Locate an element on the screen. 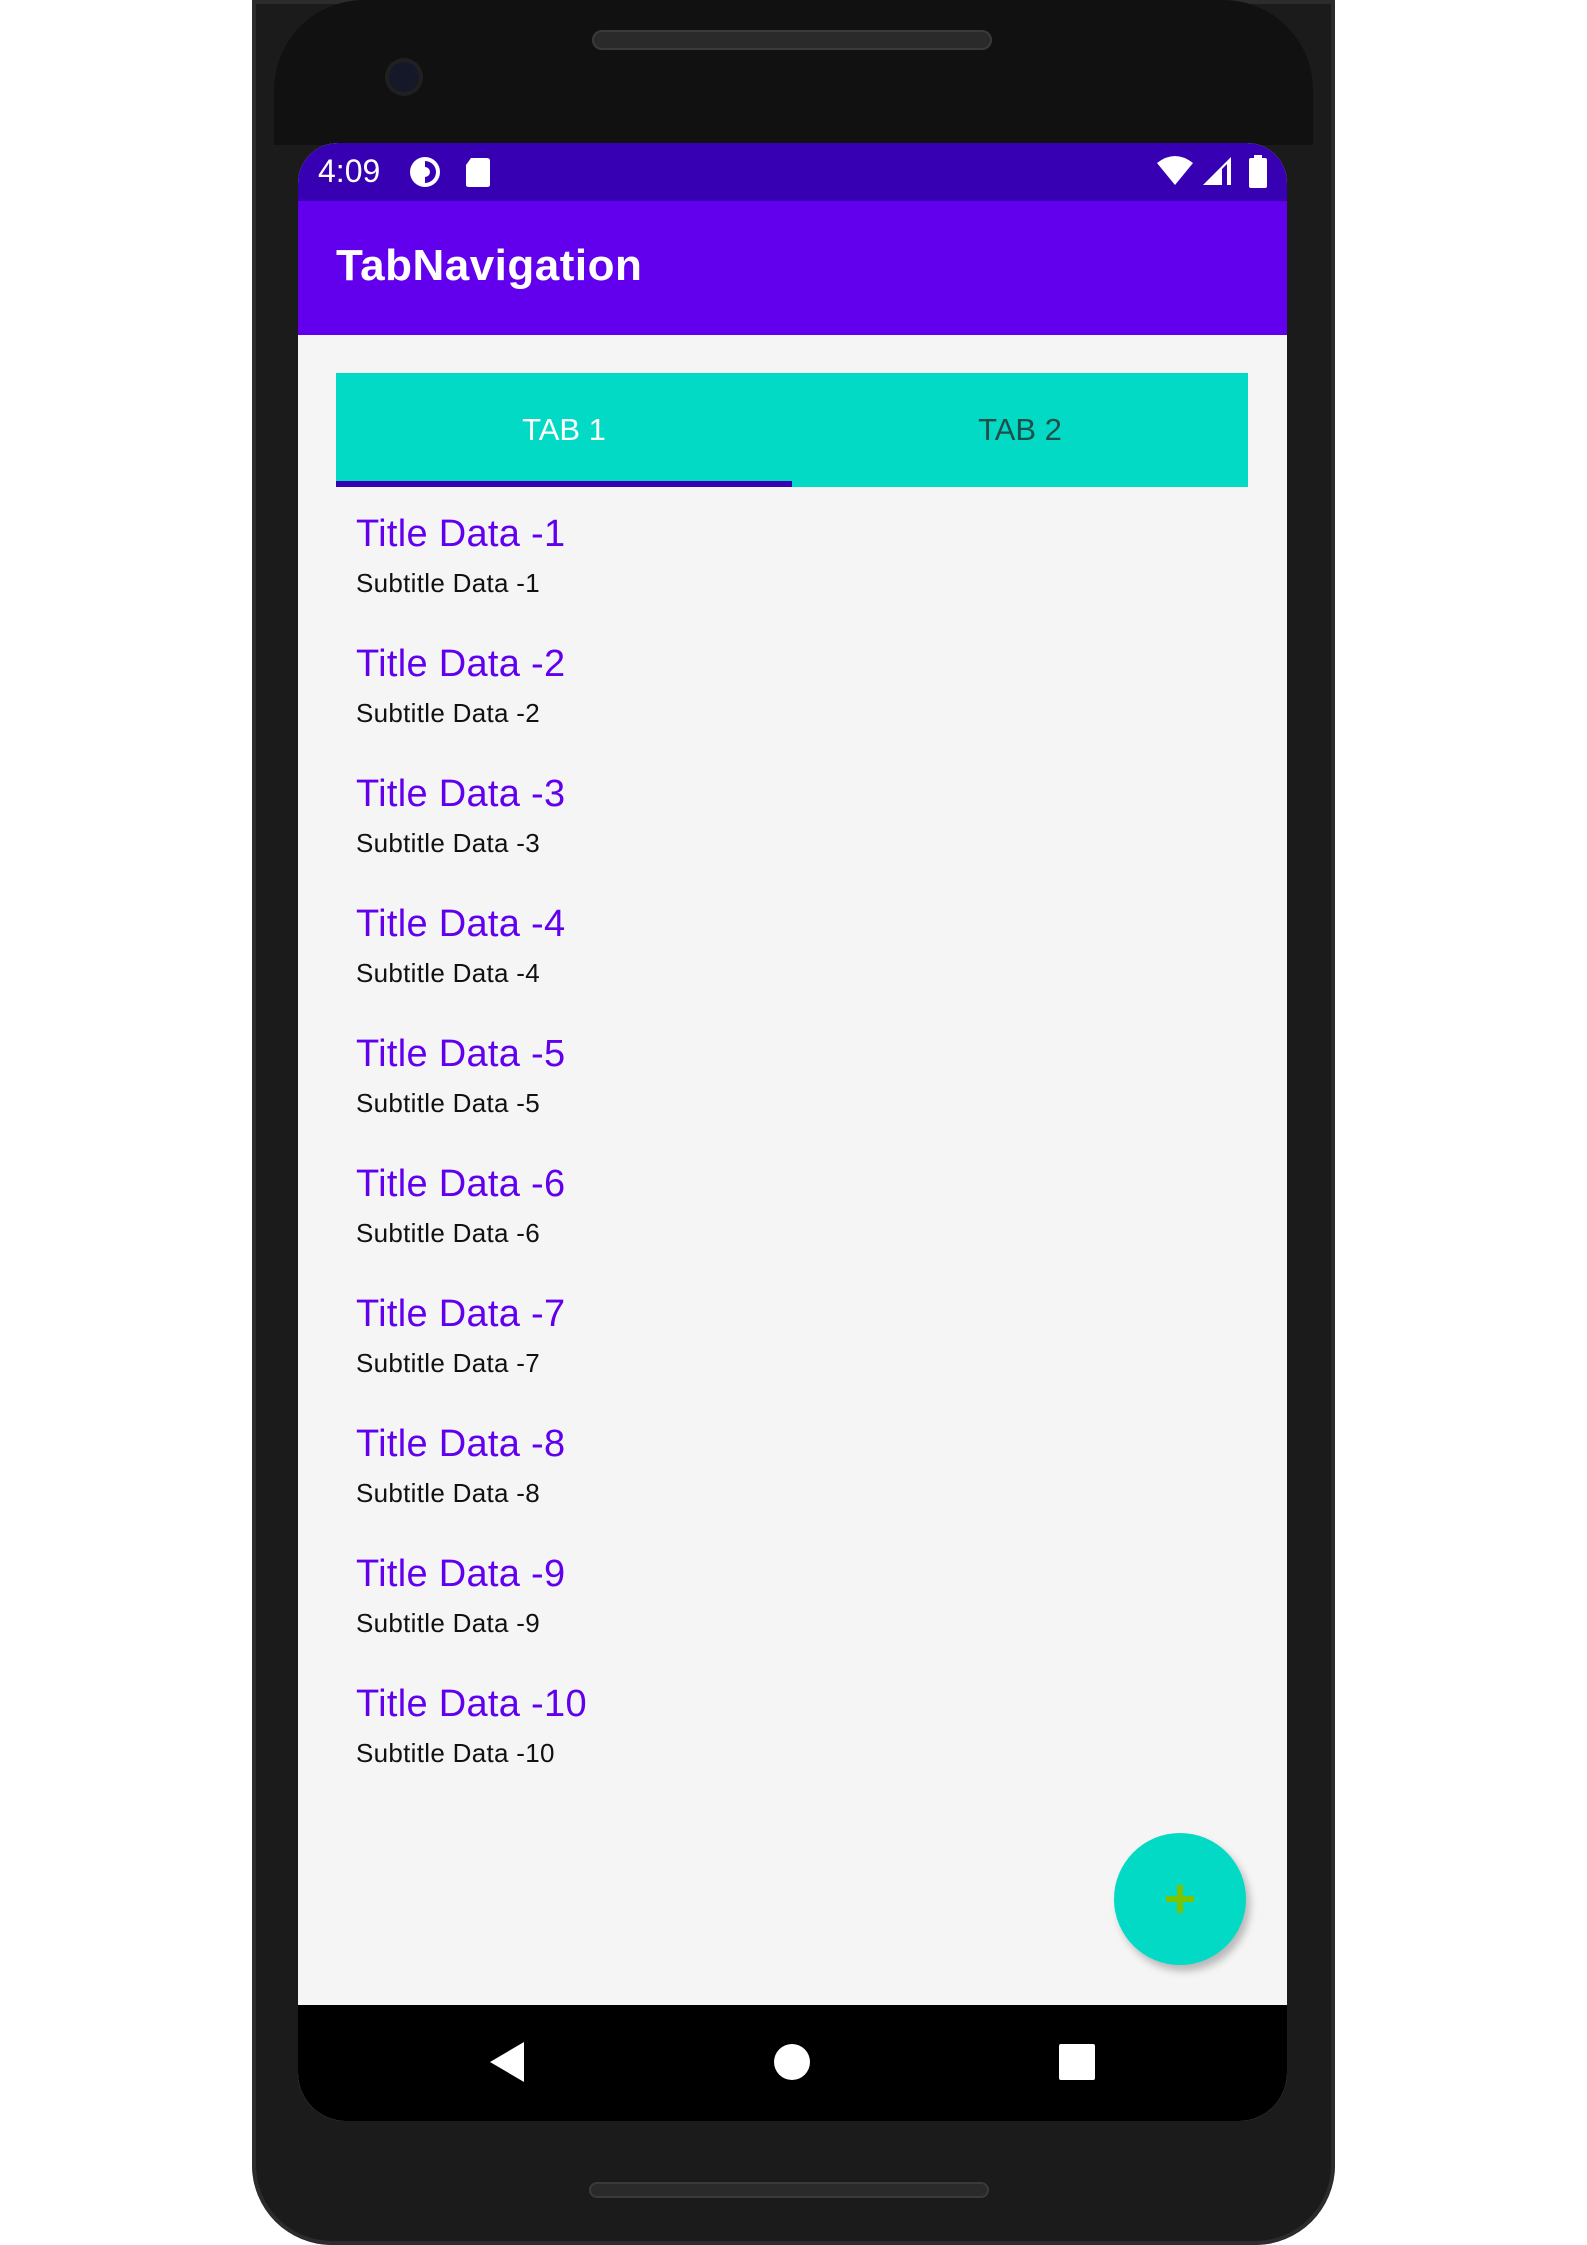  recents-icon is located at coordinates (1077, 2062).